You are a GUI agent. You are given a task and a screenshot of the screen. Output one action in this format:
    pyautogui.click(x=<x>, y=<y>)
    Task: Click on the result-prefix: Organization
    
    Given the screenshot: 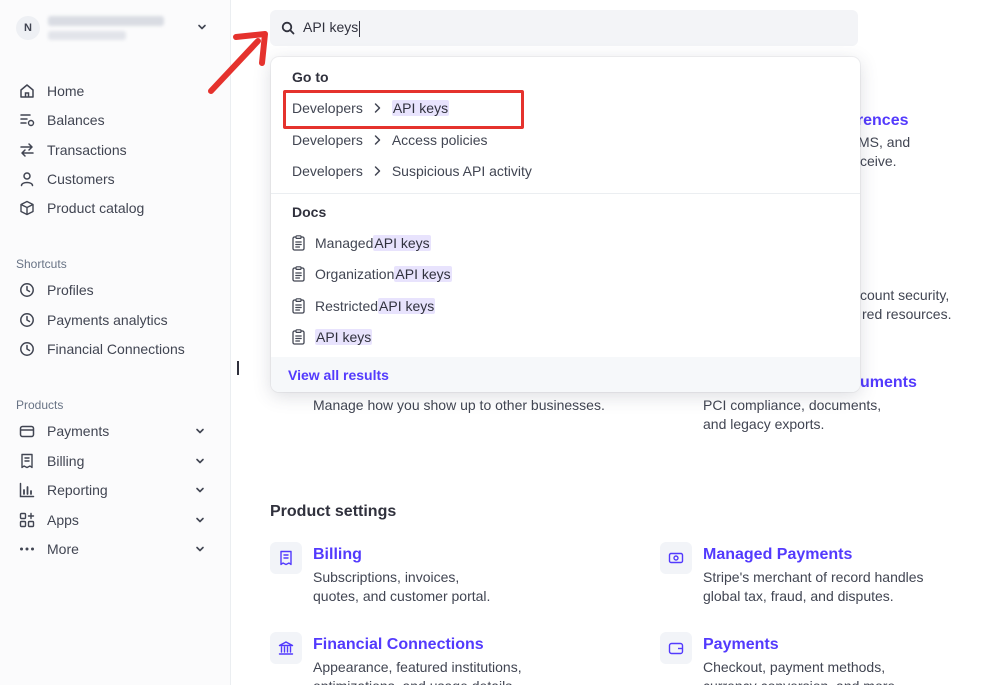 What is the action you would take?
    pyautogui.click(x=355, y=274)
    